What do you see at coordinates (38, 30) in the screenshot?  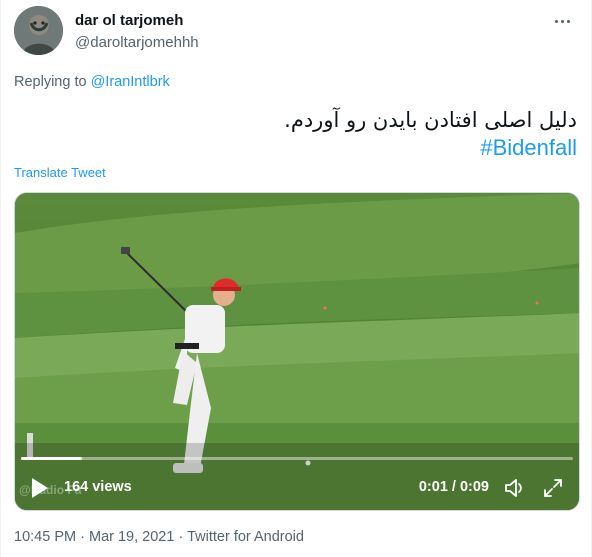 I see `avatar` at bounding box center [38, 30].